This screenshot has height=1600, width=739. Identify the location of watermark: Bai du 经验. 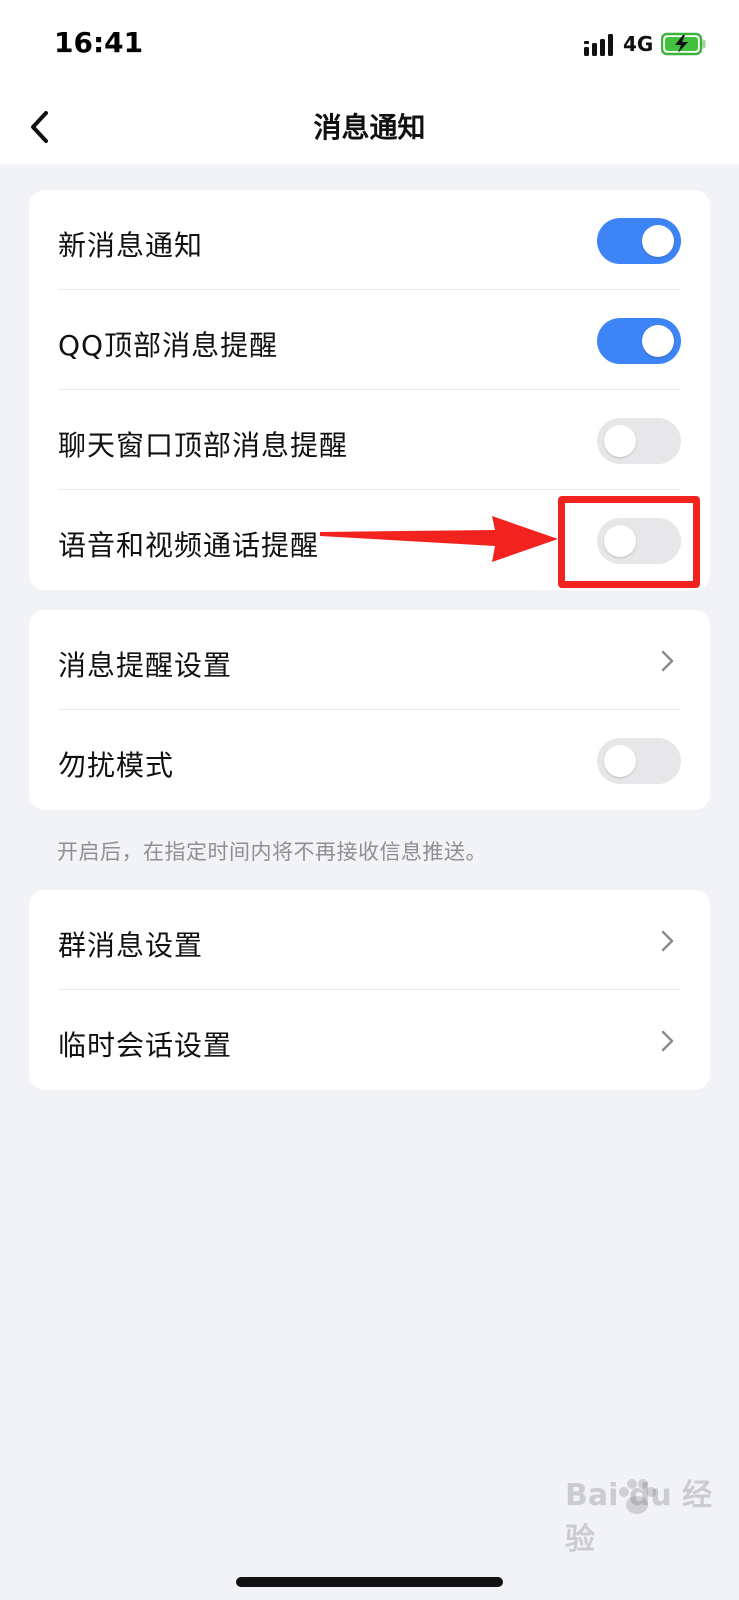
(645, 1518).